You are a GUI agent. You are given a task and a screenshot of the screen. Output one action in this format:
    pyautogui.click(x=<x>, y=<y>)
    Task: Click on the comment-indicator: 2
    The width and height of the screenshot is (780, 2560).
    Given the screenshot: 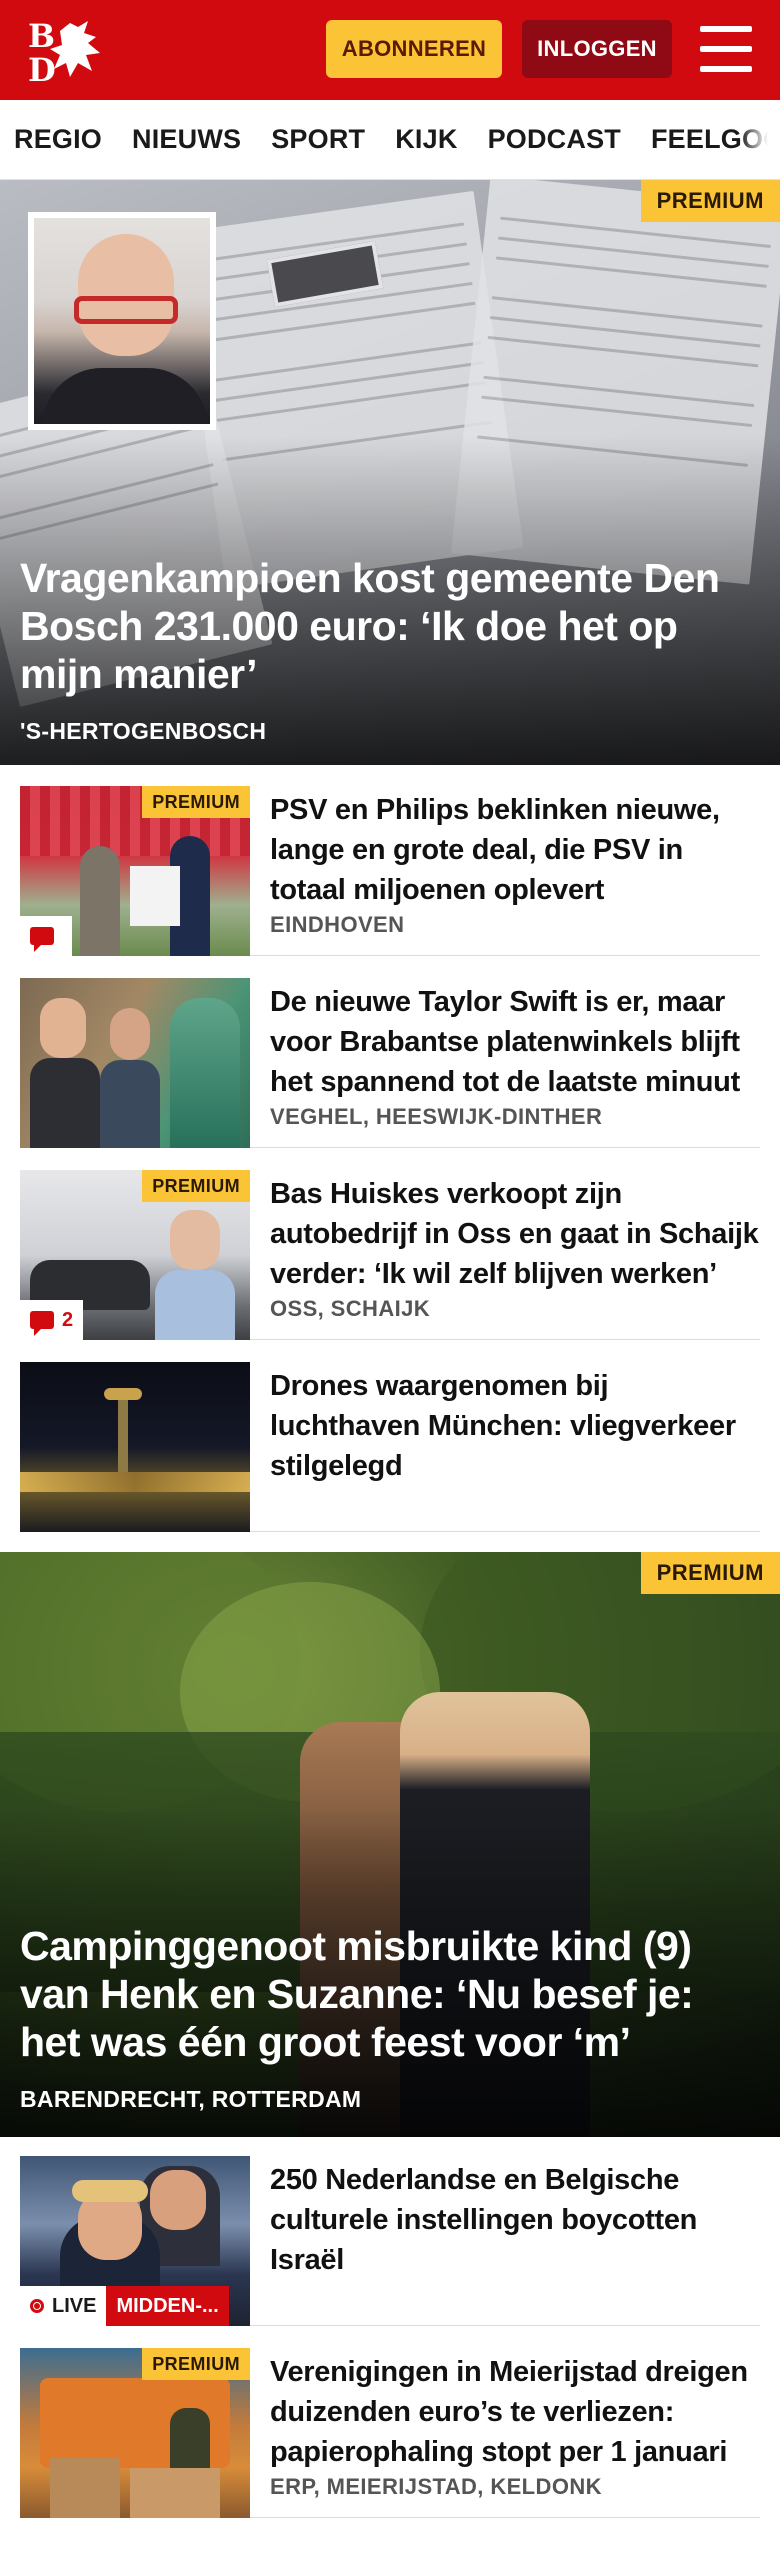 What is the action you would take?
    pyautogui.click(x=52, y=1320)
    